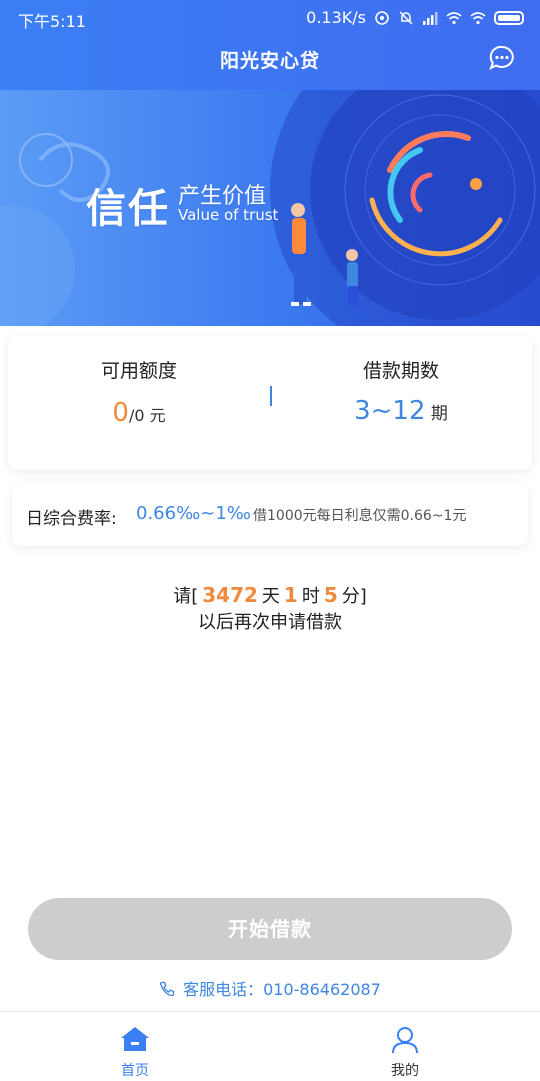  Describe the element at coordinates (52, 21) in the screenshot. I see `status-time: 下午5:11` at that location.